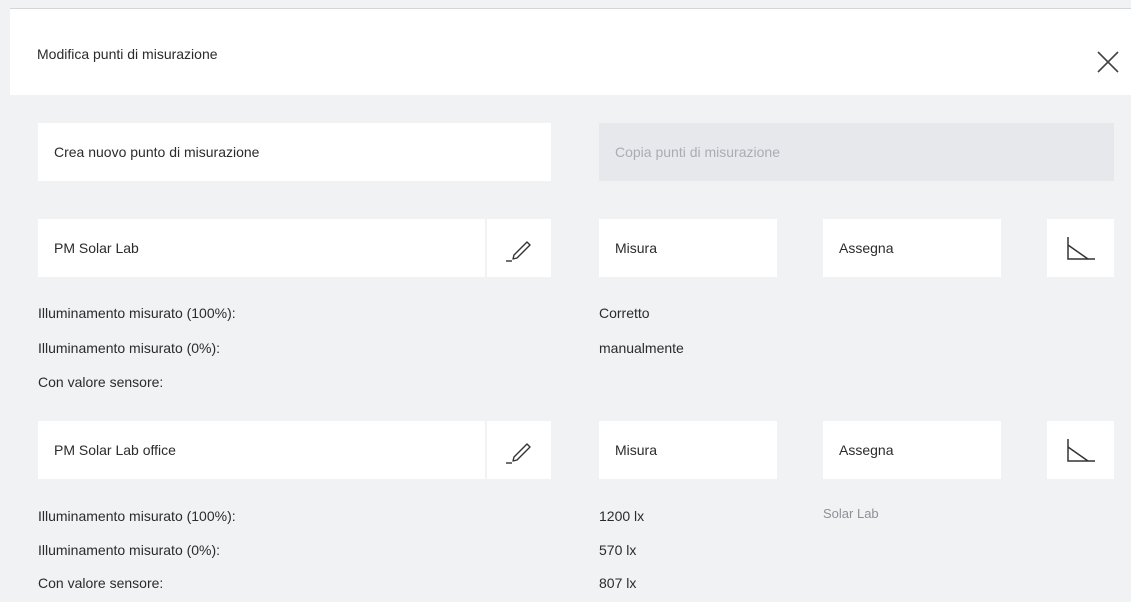 The height and width of the screenshot is (602, 1131). What do you see at coordinates (618, 550) in the screenshot?
I see `measured-illuminance-0-value: 570 lx` at bounding box center [618, 550].